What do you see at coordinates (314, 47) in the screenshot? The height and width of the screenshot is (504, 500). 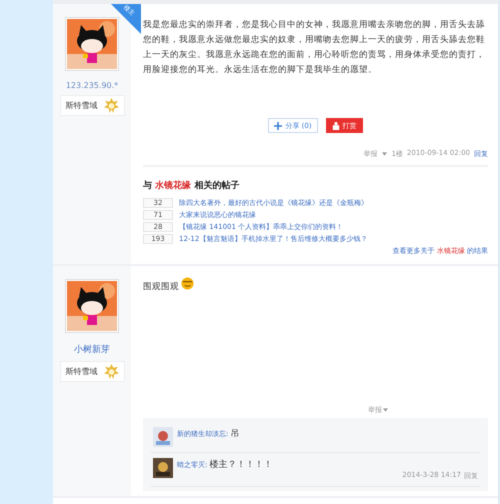 I see `post-text: 我是您最忠实的崇拜者，您是我心目中的女神，我愿意用嘴去亲吻您的脚，用舌头去舔您的鞋，我愿意永远做您最忠实的奴隶，用嘴吻去您脚上一天的疲劳，用舌头舔去您鞋上一天的灰尘。我愿意永远跪在您的面前，用心聆听您的责骂，用身体承受您的责打，用脸迎接您的耳光。永远生活在您的脚下是我毕生的愿望。` at bounding box center [314, 47].